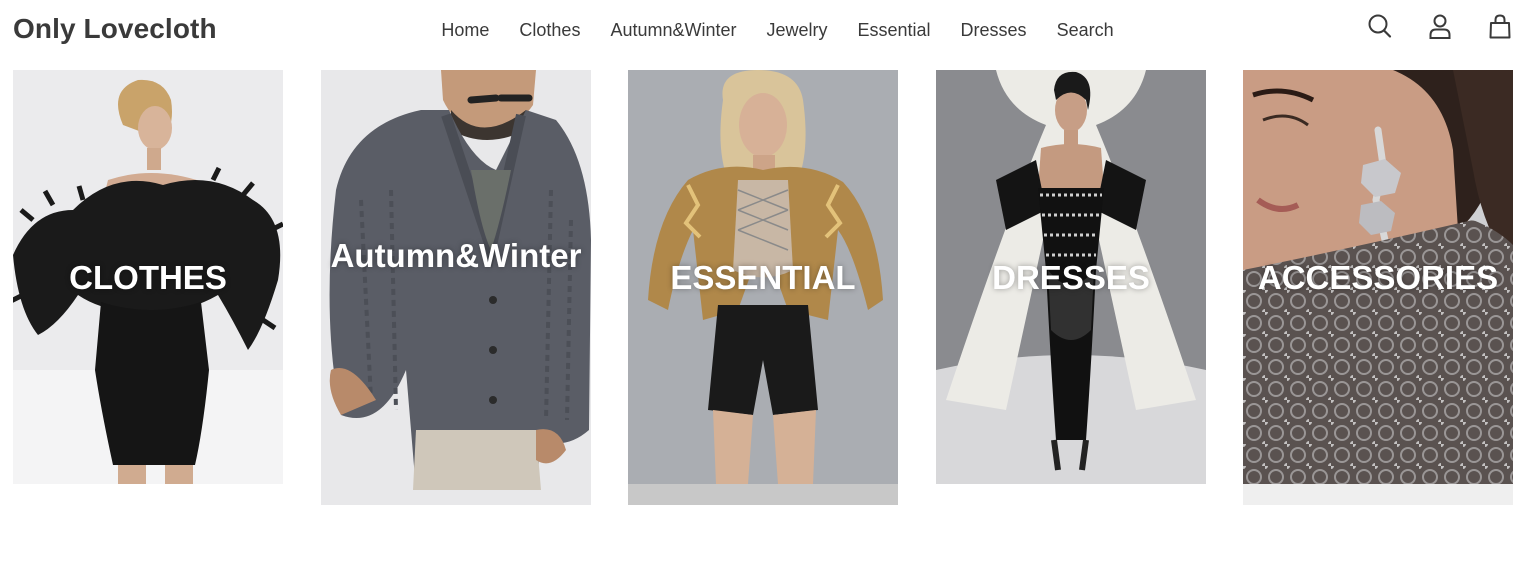  What do you see at coordinates (763, 277) in the screenshot?
I see `category-label-essential: ESSENTIAL` at bounding box center [763, 277].